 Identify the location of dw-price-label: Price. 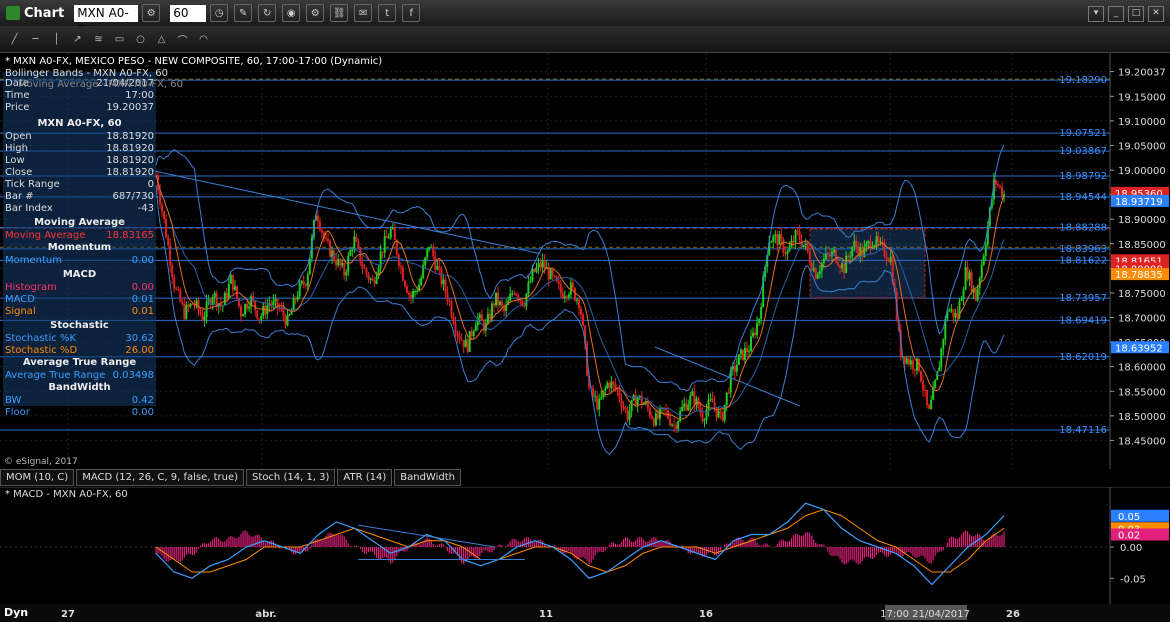
(17, 107).